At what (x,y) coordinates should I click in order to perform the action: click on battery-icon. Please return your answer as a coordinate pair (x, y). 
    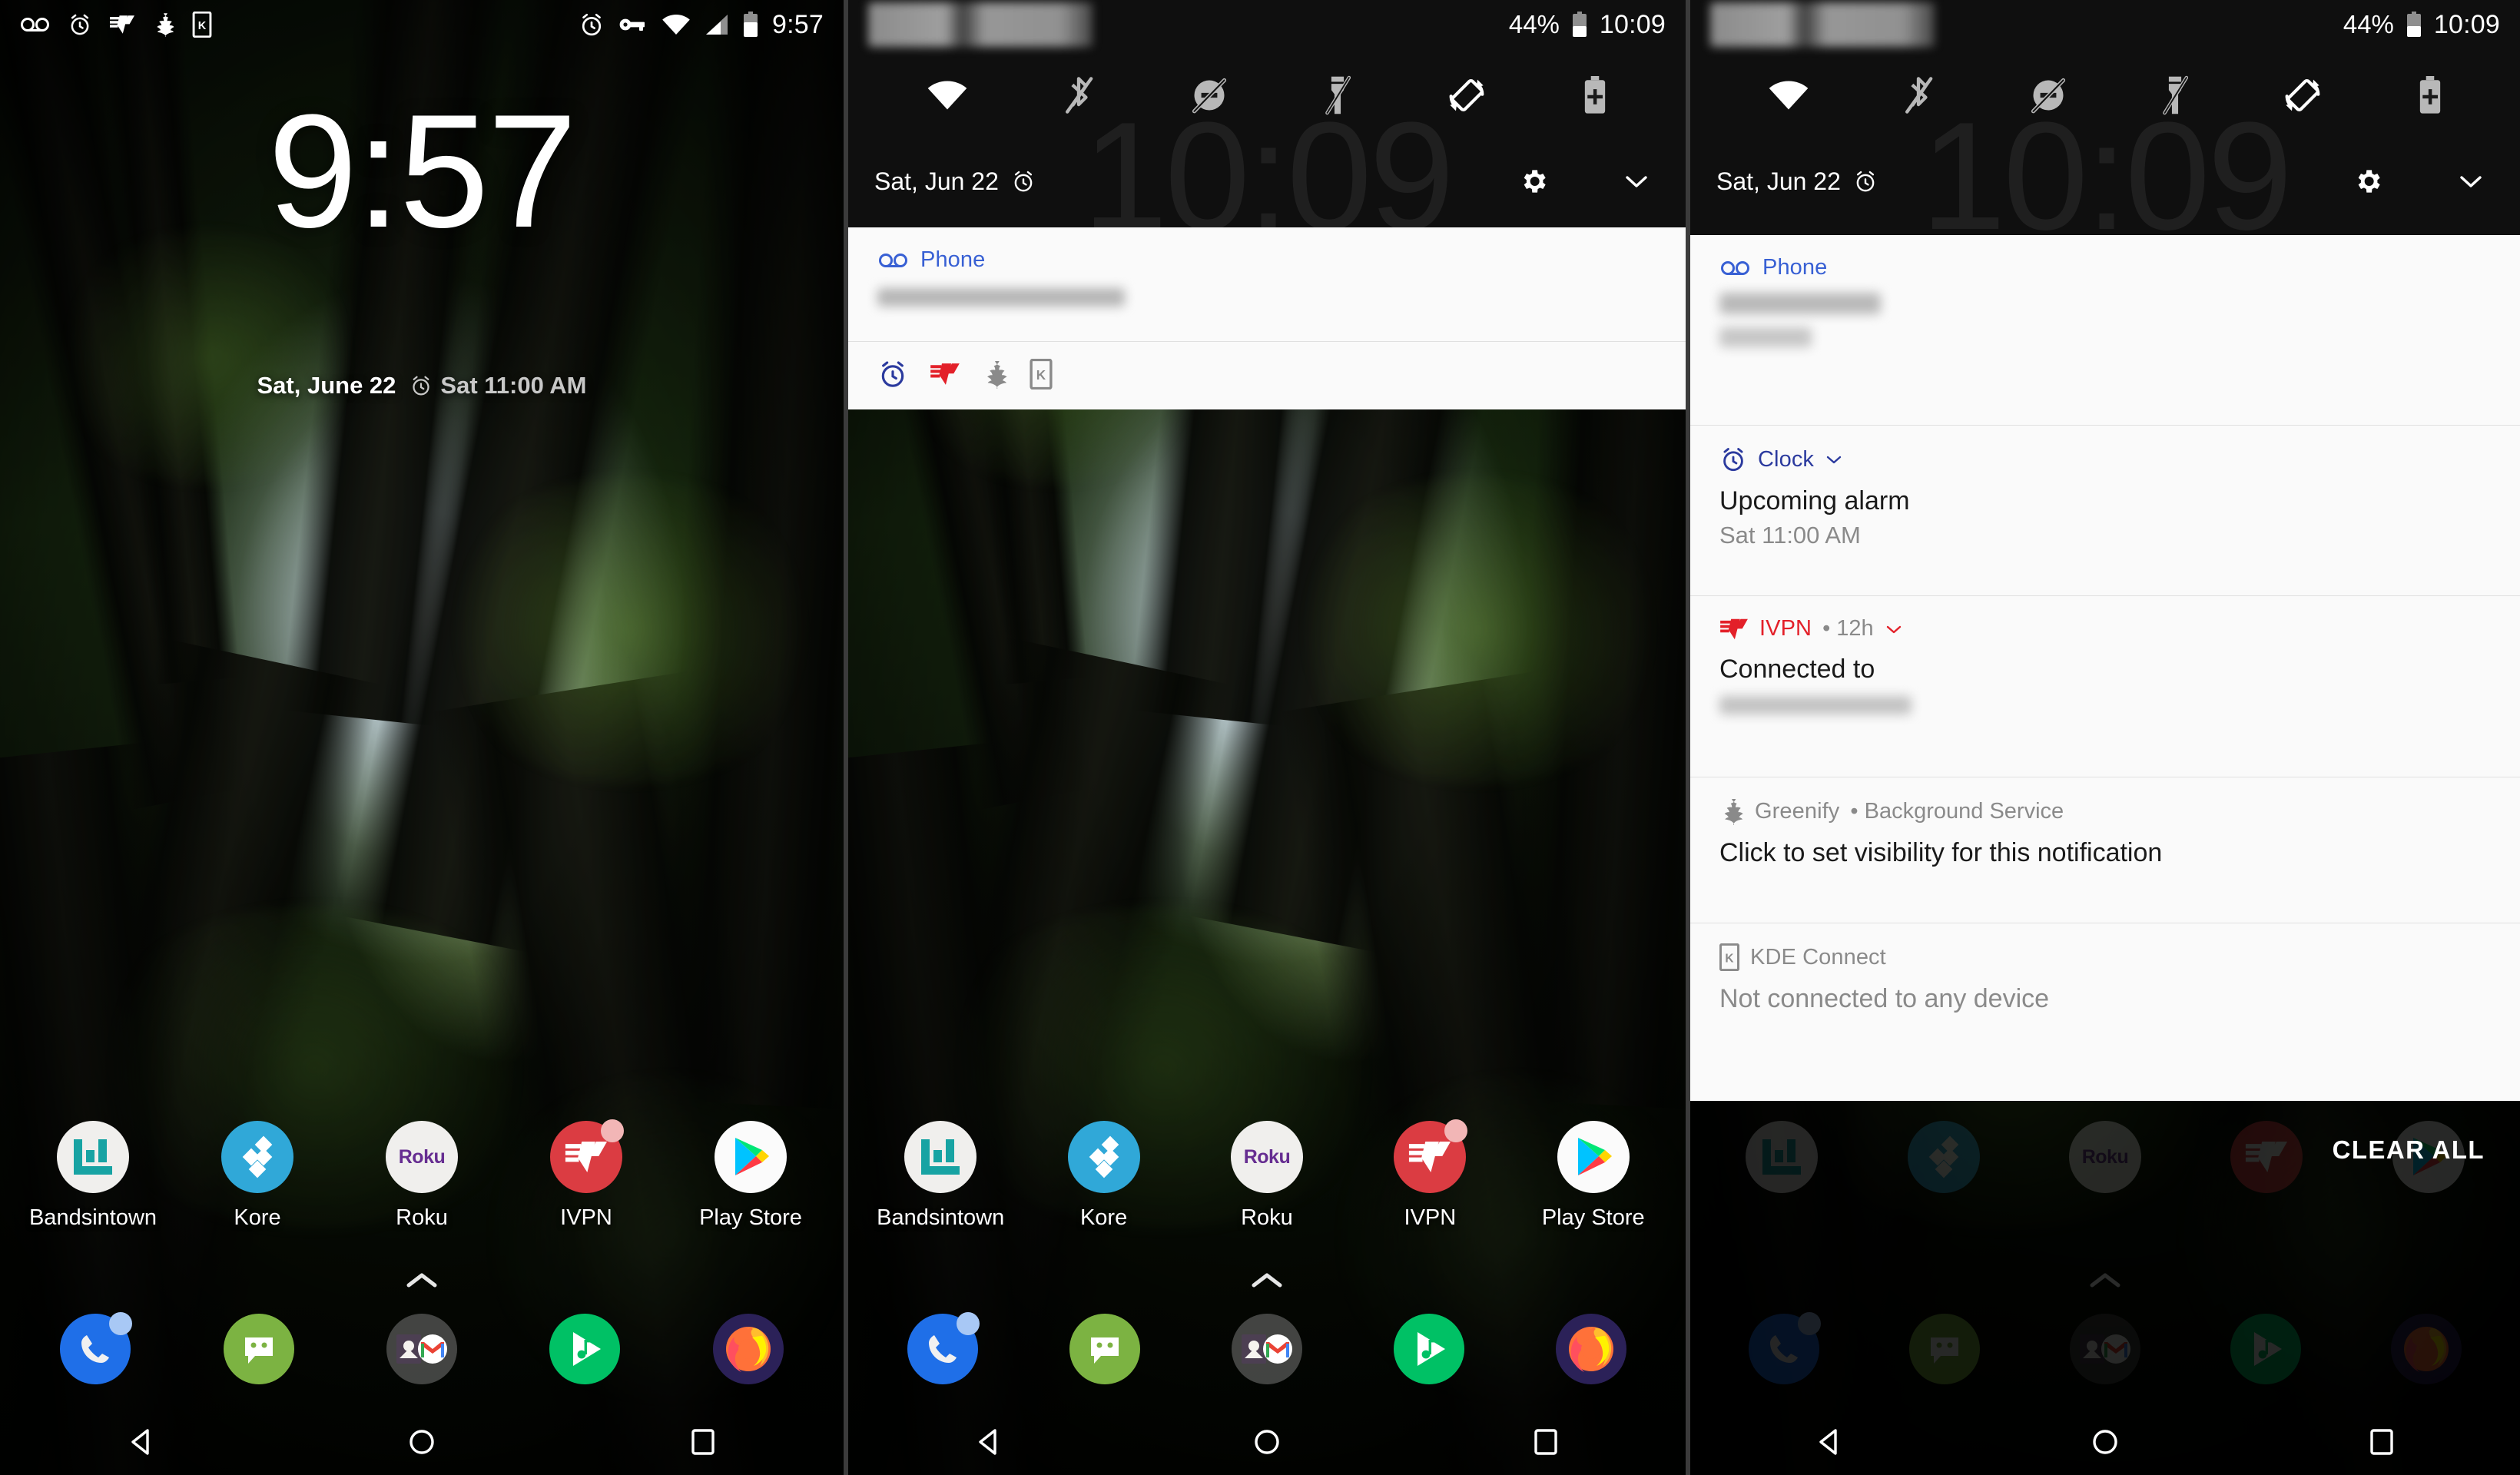
    Looking at the image, I should click on (1580, 25).